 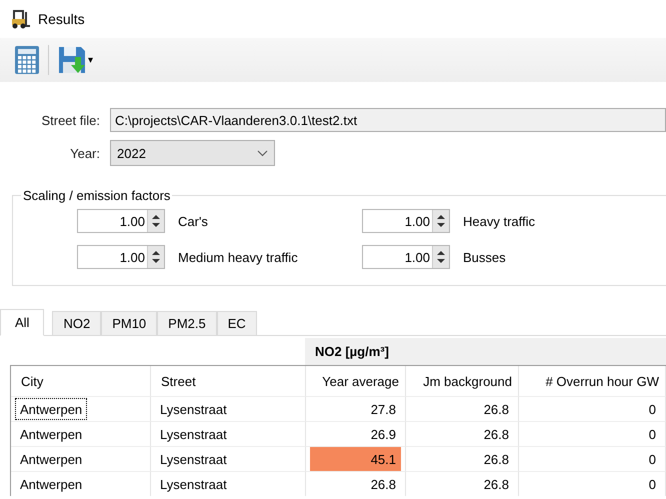 What do you see at coordinates (262, 153) in the screenshot?
I see `chevron-down-icon` at bounding box center [262, 153].